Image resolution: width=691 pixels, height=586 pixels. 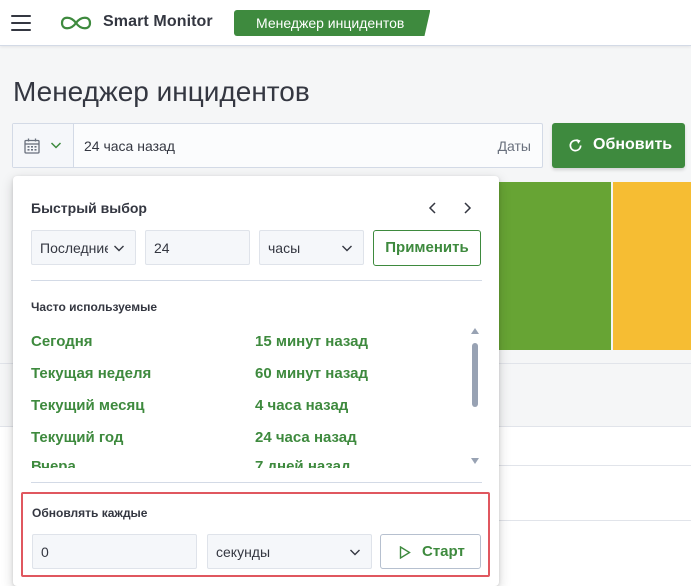 What do you see at coordinates (301, 405) in the screenshot?
I see `commonly-used-item: 4 часа назад` at bounding box center [301, 405].